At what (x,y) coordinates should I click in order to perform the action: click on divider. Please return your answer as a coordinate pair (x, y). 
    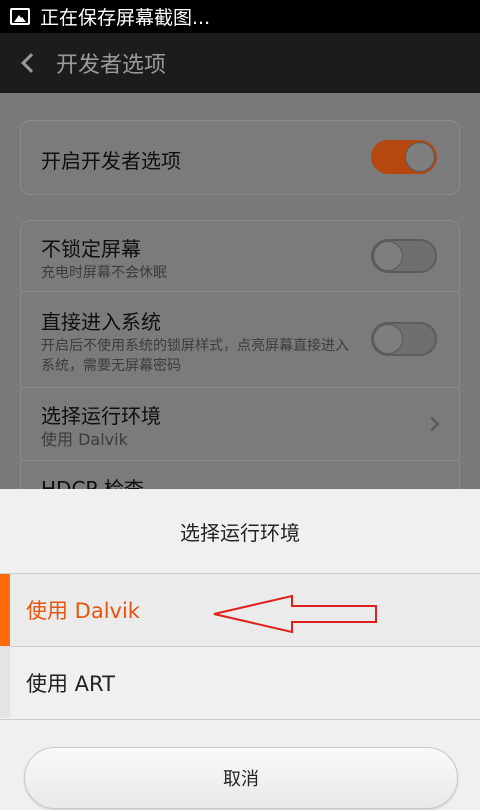
    Looking at the image, I should click on (240, 719).